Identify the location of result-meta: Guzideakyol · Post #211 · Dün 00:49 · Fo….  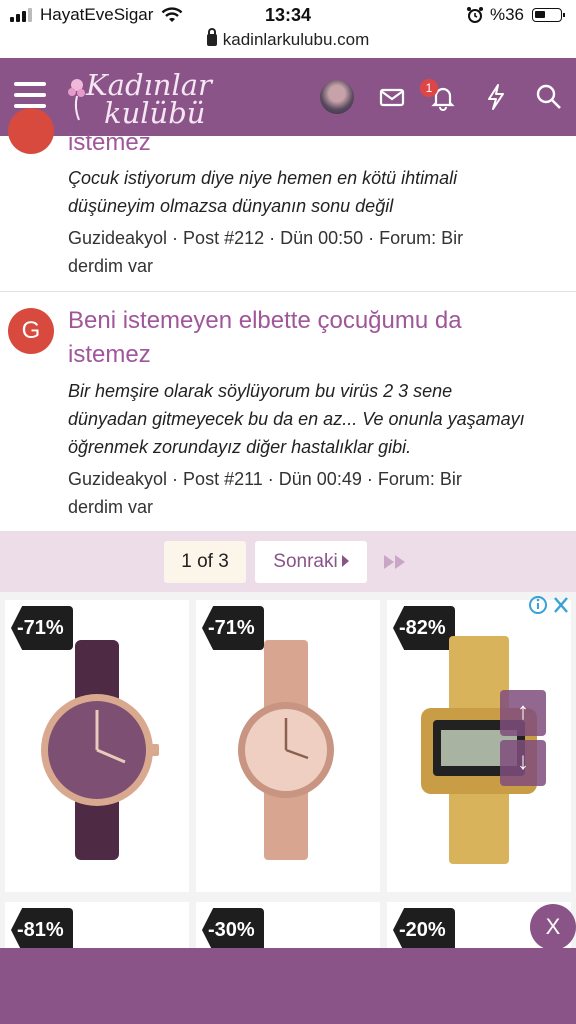
(265, 493).